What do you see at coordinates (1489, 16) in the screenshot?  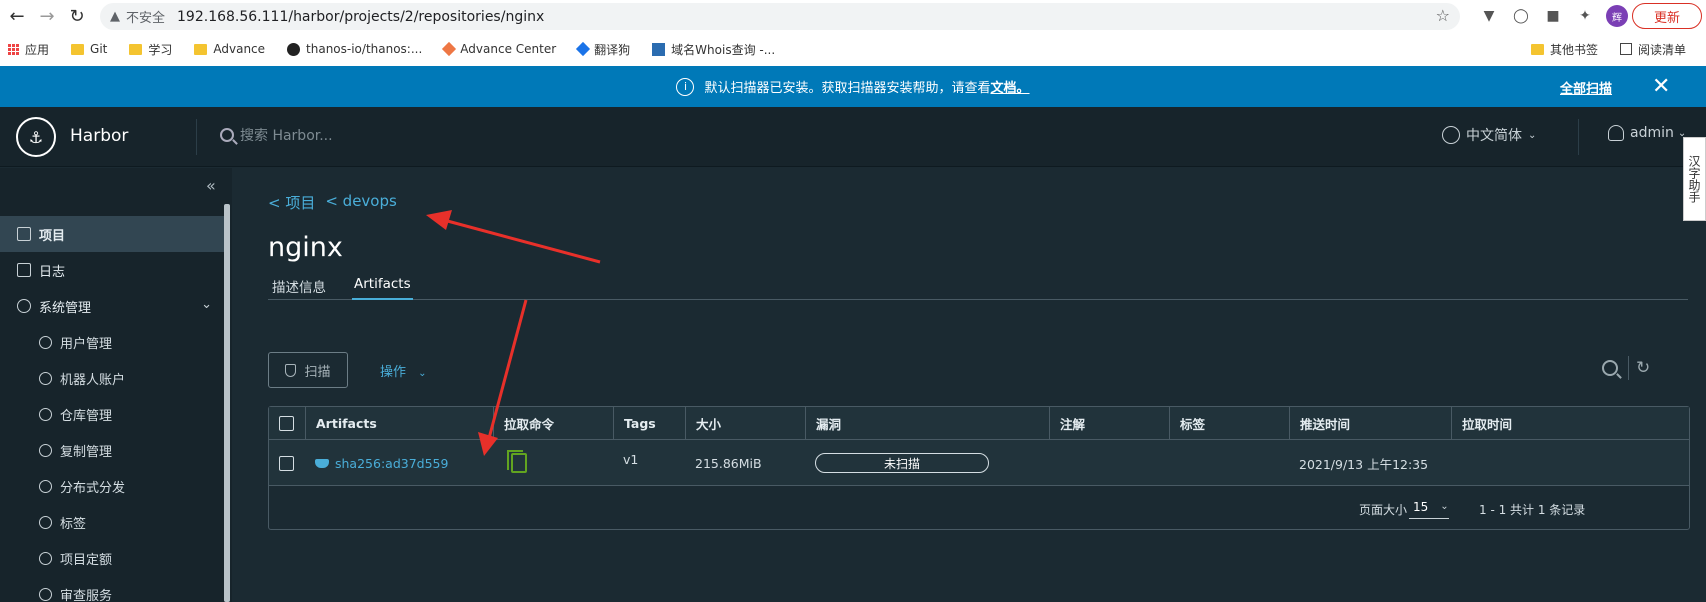 I see `vue-devtools-icon: ▼` at bounding box center [1489, 16].